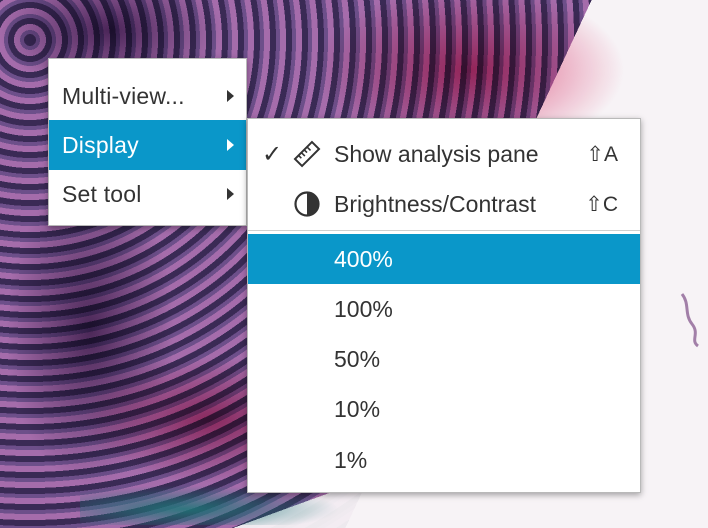 The image size is (708, 528). I want to click on menu-item-label: Show analysis pane, so click(436, 153).